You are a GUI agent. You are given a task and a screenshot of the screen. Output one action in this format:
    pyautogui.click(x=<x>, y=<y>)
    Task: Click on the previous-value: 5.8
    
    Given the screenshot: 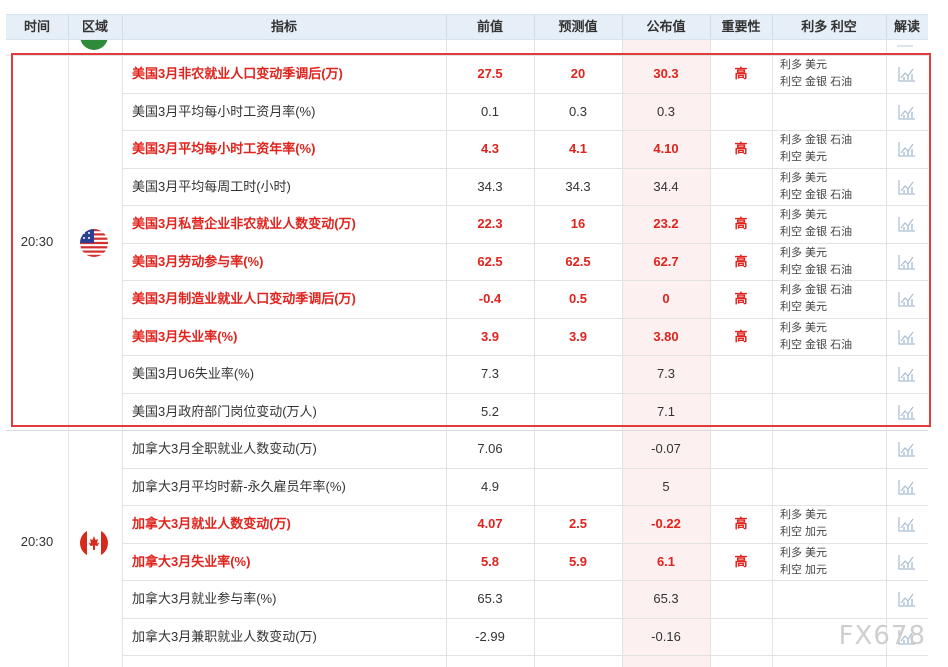 What is the action you would take?
    pyautogui.click(x=490, y=561)
    